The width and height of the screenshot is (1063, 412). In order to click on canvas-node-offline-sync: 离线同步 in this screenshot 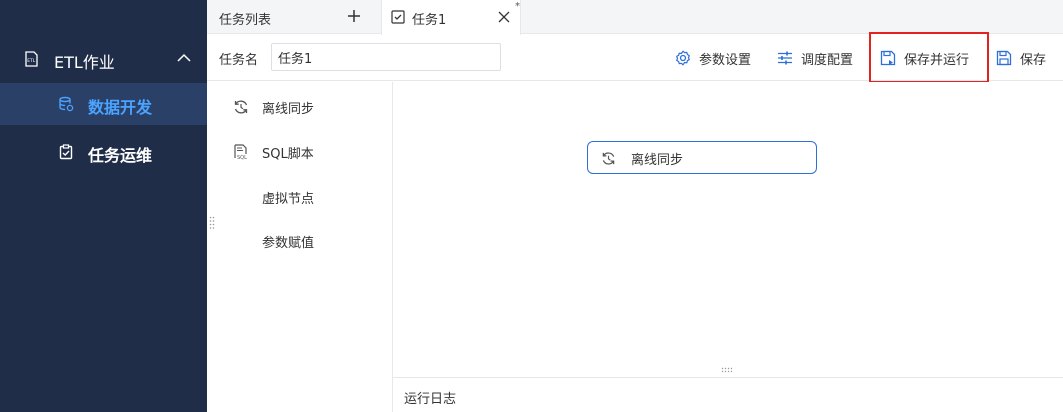, I will do `click(702, 157)`.